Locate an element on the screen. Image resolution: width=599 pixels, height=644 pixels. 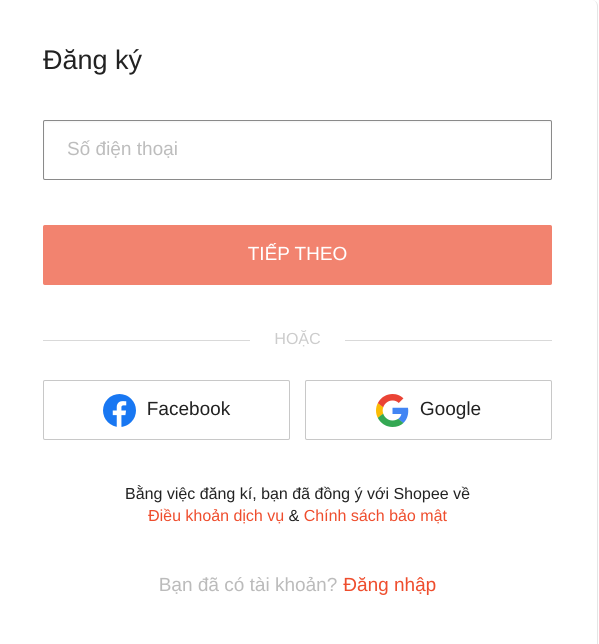
login-link: Đăng nhập is located at coordinates (389, 585).